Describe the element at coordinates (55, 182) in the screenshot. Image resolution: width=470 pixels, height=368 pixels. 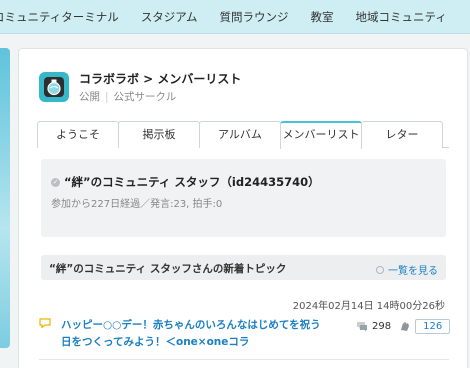
I see `check-icon: ✓` at that location.